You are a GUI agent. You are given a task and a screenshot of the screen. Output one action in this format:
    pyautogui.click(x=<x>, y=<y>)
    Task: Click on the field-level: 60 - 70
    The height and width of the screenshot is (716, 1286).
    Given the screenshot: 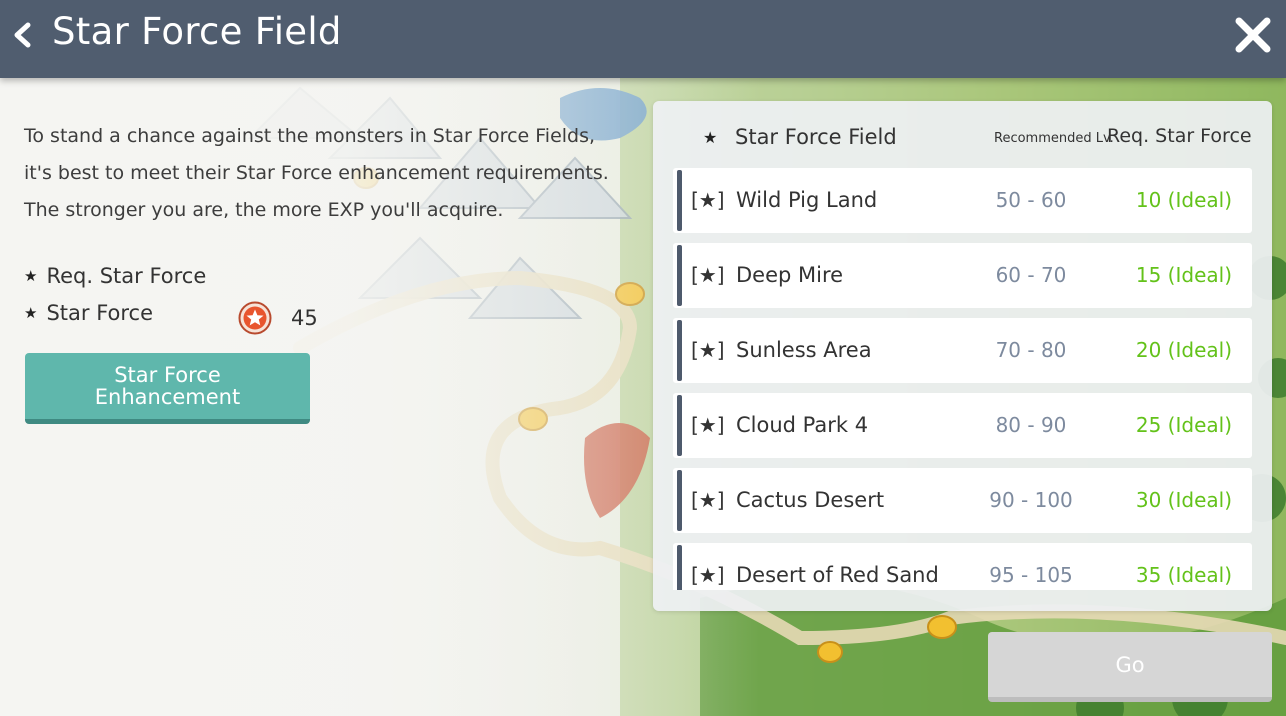 What is the action you would take?
    pyautogui.click(x=1031, y=275)
    